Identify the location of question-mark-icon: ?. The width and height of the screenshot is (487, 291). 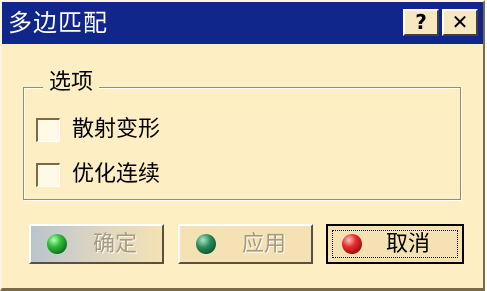
(421, 22).